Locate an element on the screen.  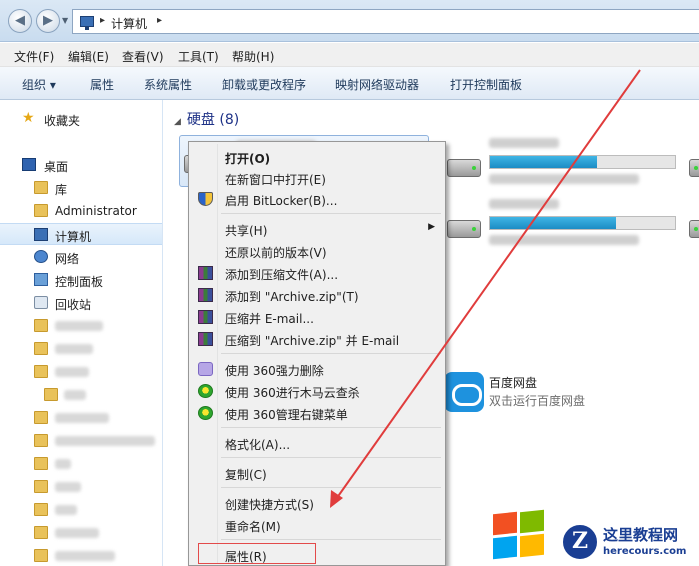
history-dropdown-icon: ▼ is located at coordinates (65, 20).